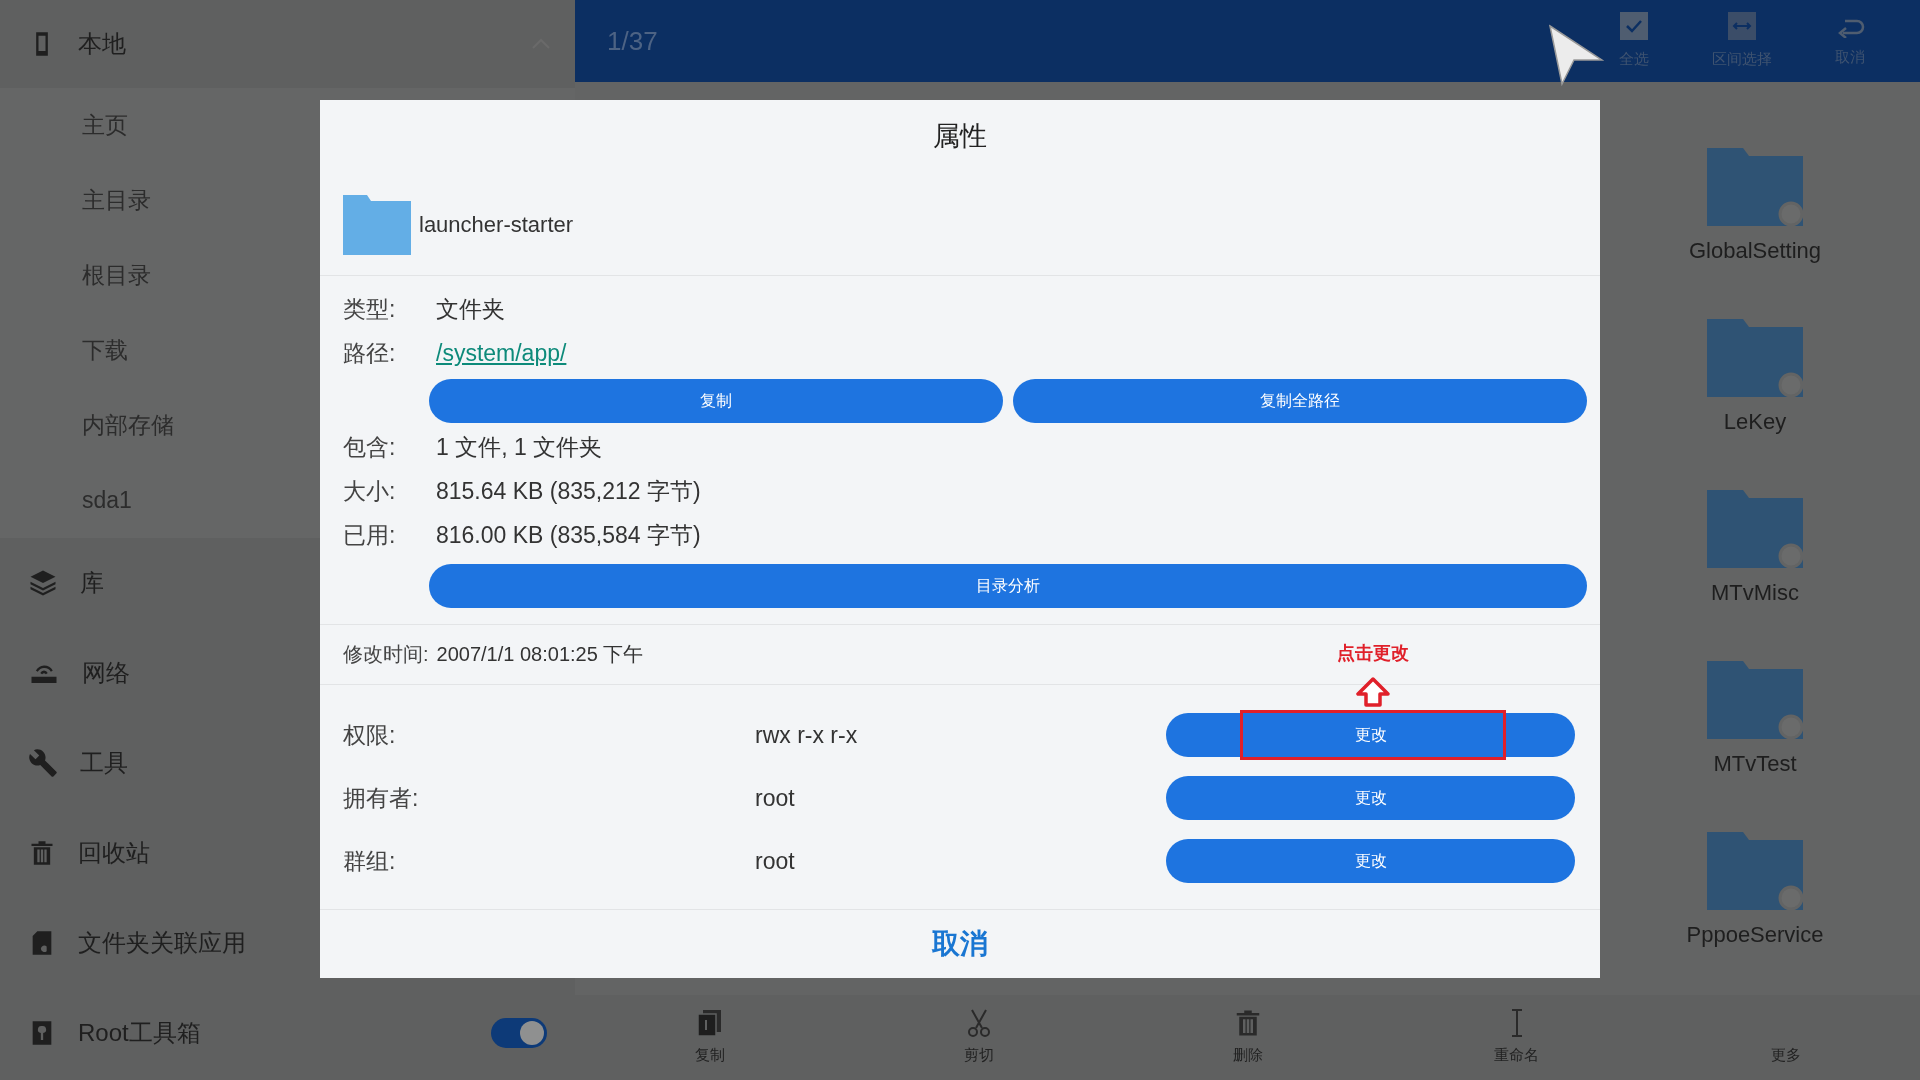 The image size is (1920, 1080). Describe the element at coordinates (1516, 1037) in the screenshot. I see `bottom-bar-button: 重命名` at that location.